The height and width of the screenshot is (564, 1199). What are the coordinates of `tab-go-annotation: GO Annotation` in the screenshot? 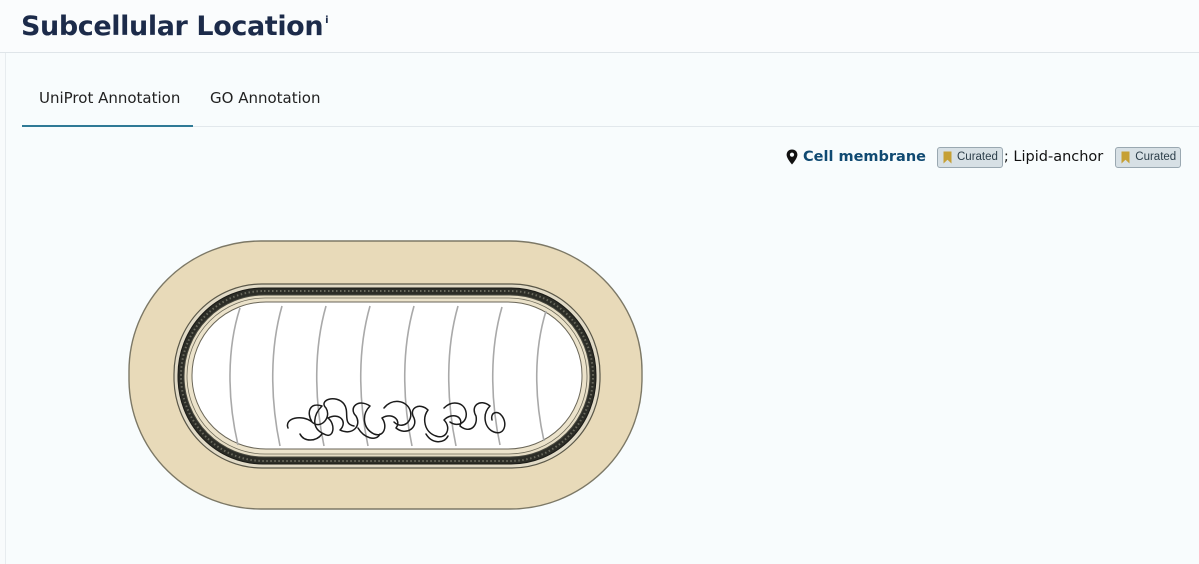 It's located at (265, 98).